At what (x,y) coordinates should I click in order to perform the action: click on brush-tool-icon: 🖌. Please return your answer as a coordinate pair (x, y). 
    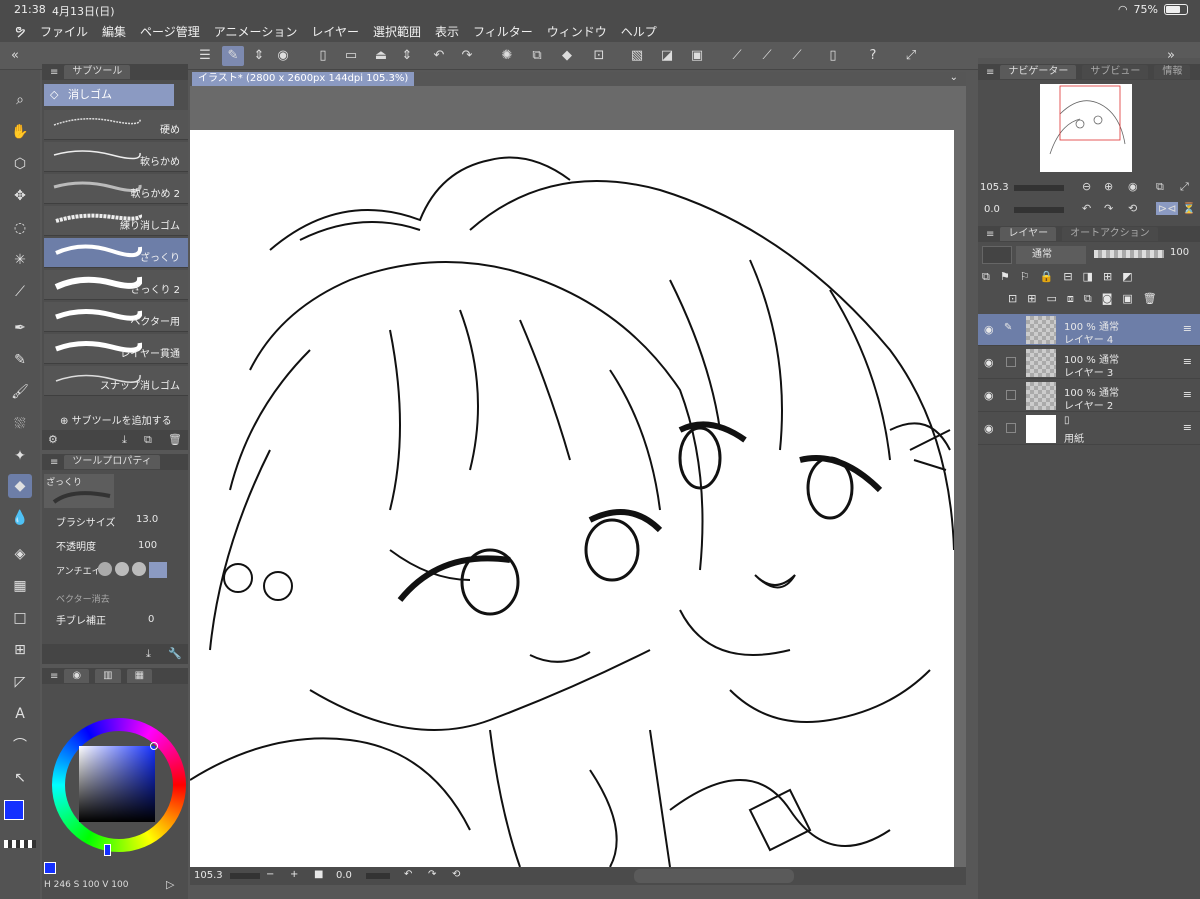
    Looking at the image, I should click on (20, 392).